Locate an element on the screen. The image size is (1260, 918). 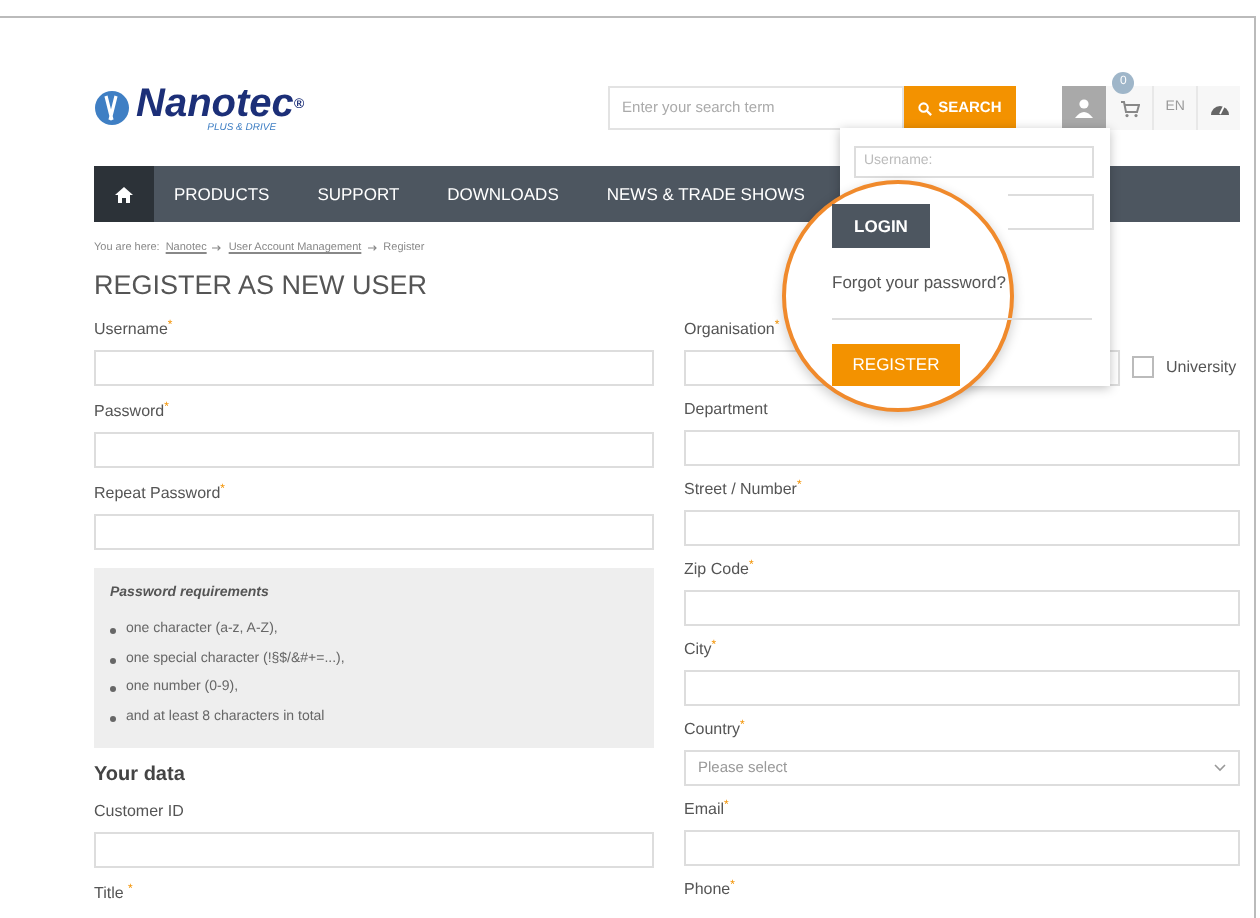
forgot-password-link: Forgot your password? is located at coordinates (919, 283).